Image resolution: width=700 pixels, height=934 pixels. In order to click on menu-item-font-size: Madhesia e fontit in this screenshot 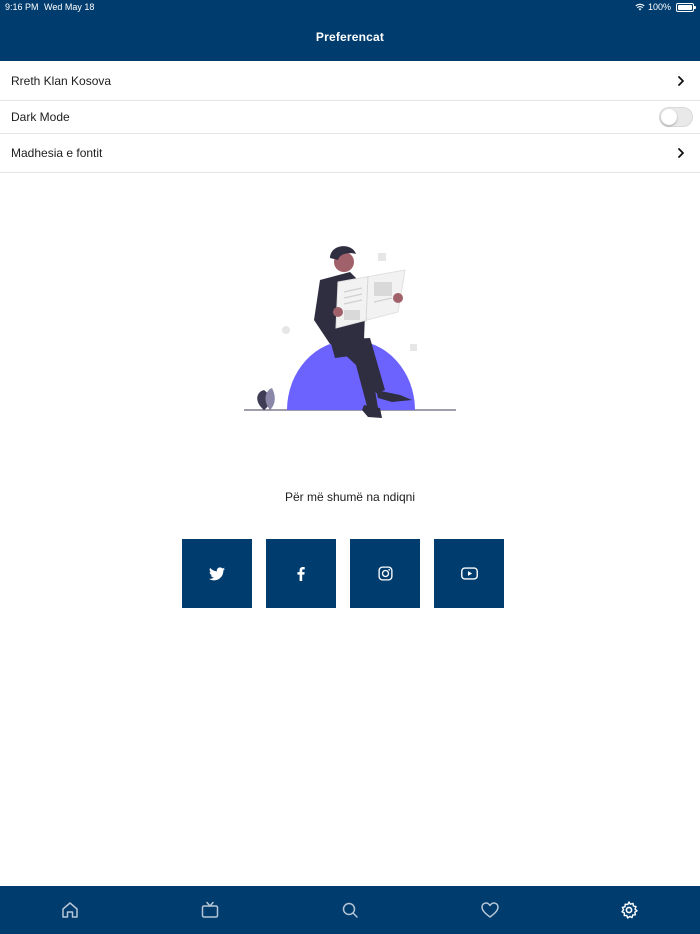, I will do `click(350, 153)`.